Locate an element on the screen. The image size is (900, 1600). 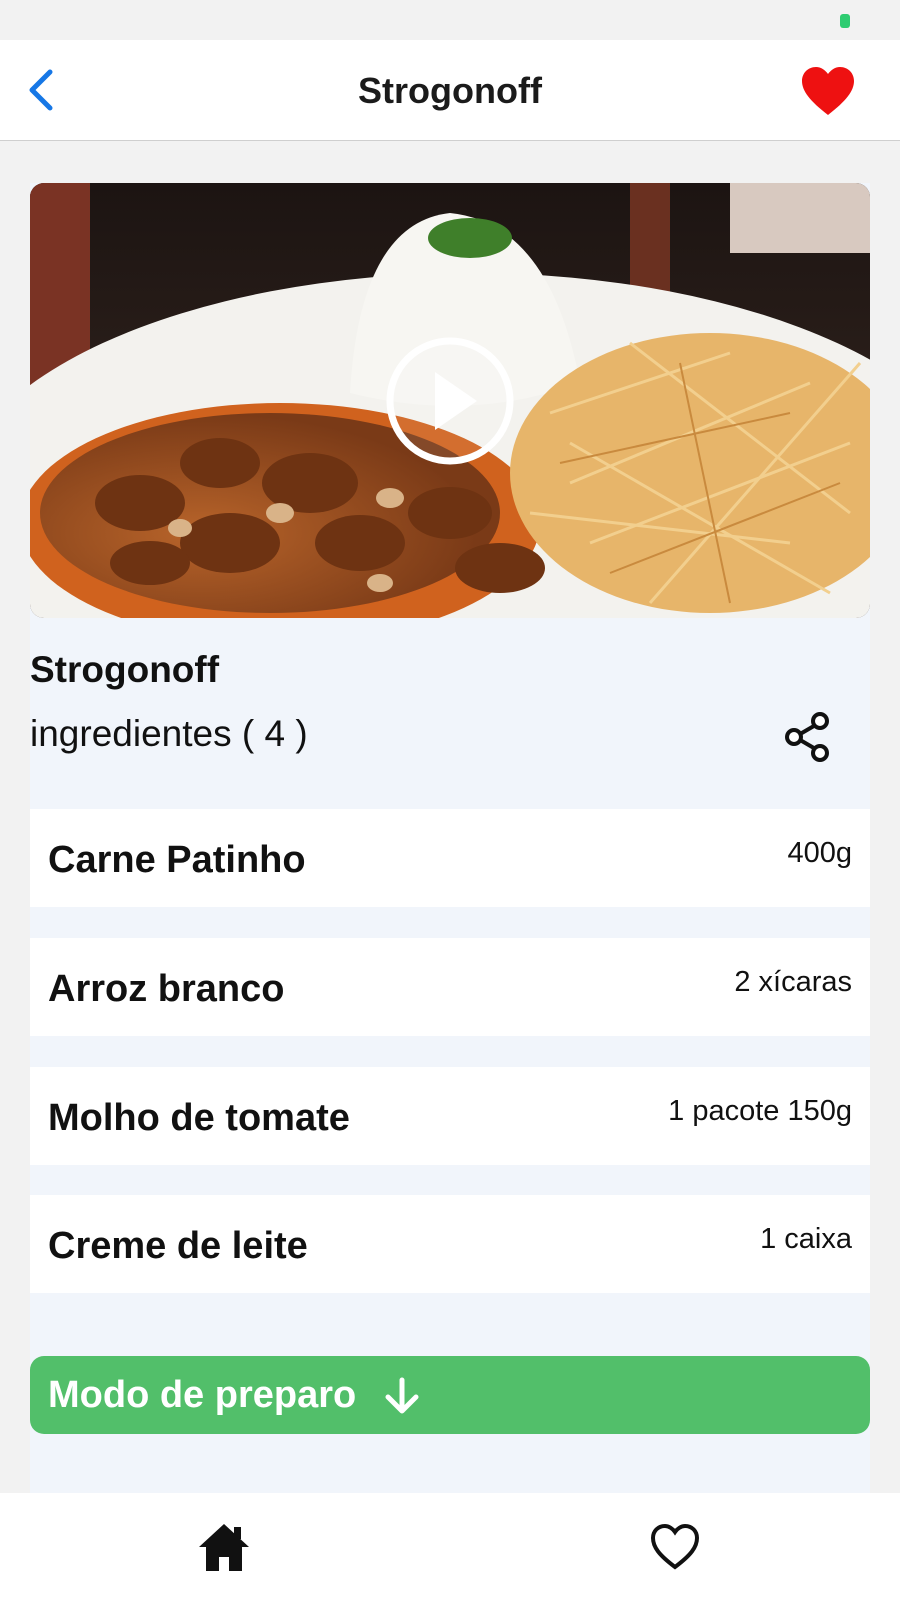
favorite-button is located at coordinates (828, 91).